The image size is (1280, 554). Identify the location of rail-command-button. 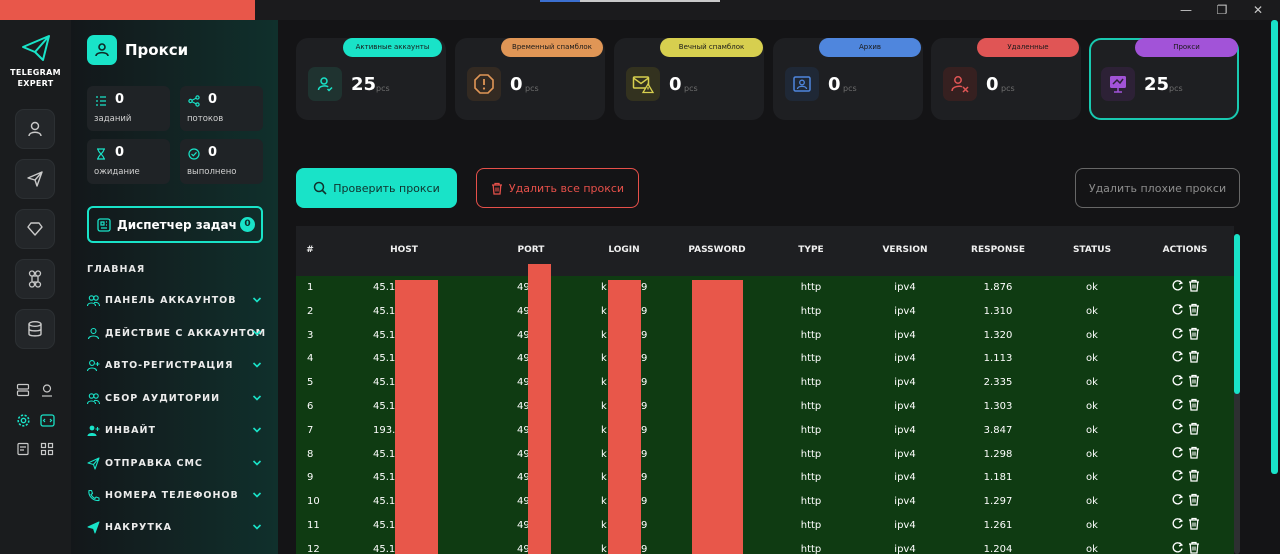
(35, 279).